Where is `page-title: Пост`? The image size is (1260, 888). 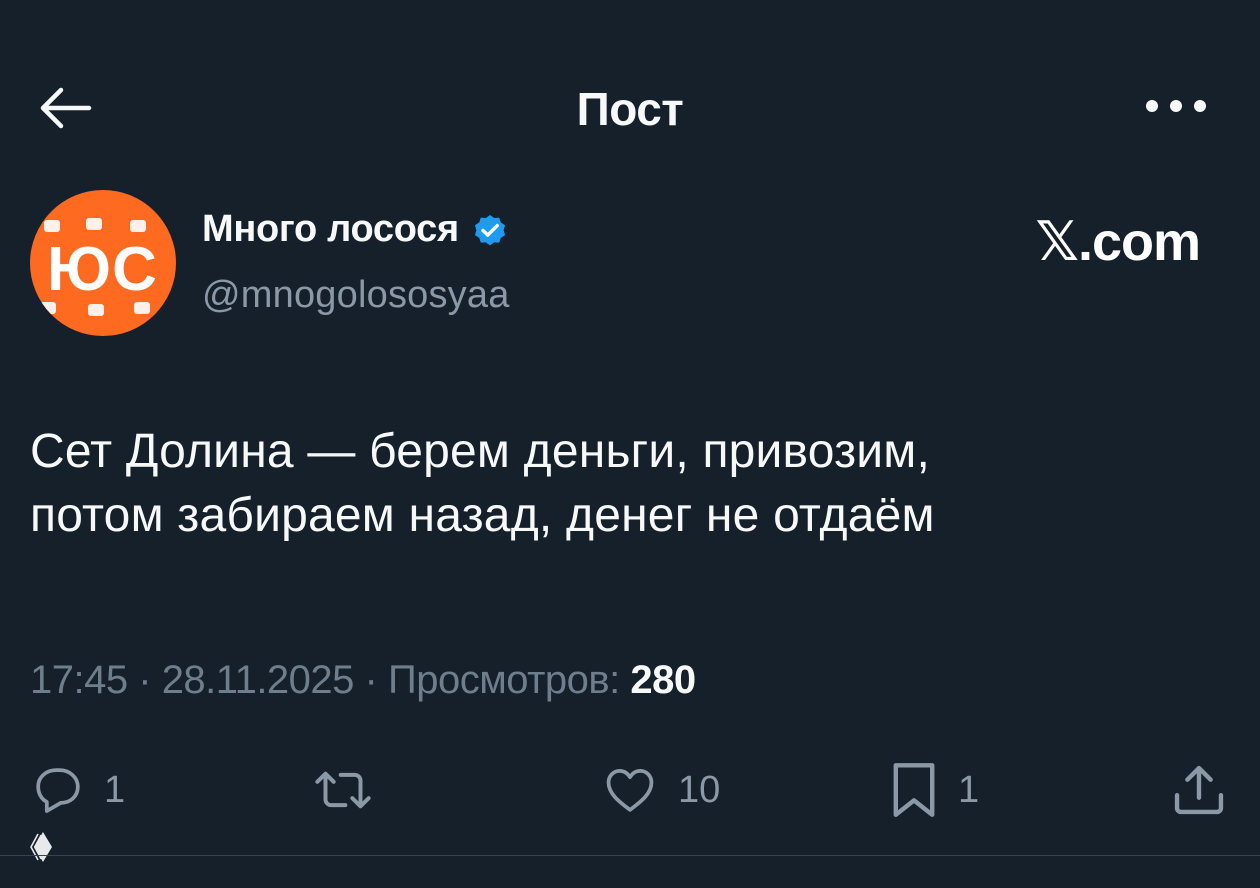 page-title: Пост is located at coordinates (630, 109).